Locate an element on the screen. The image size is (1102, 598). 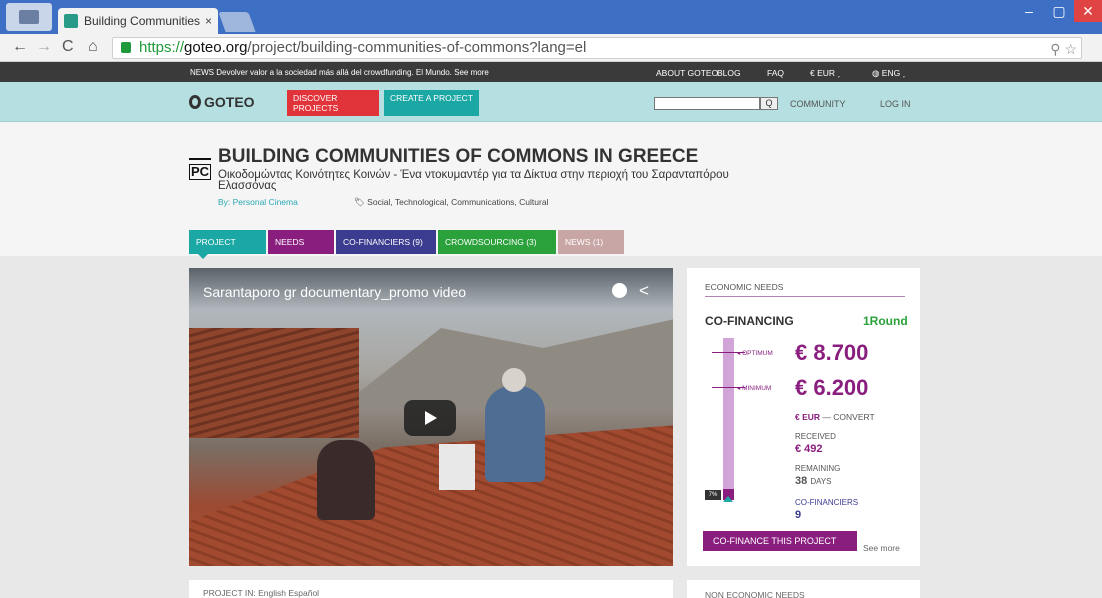
watch-later-icon is located at coordinates (619, 290).